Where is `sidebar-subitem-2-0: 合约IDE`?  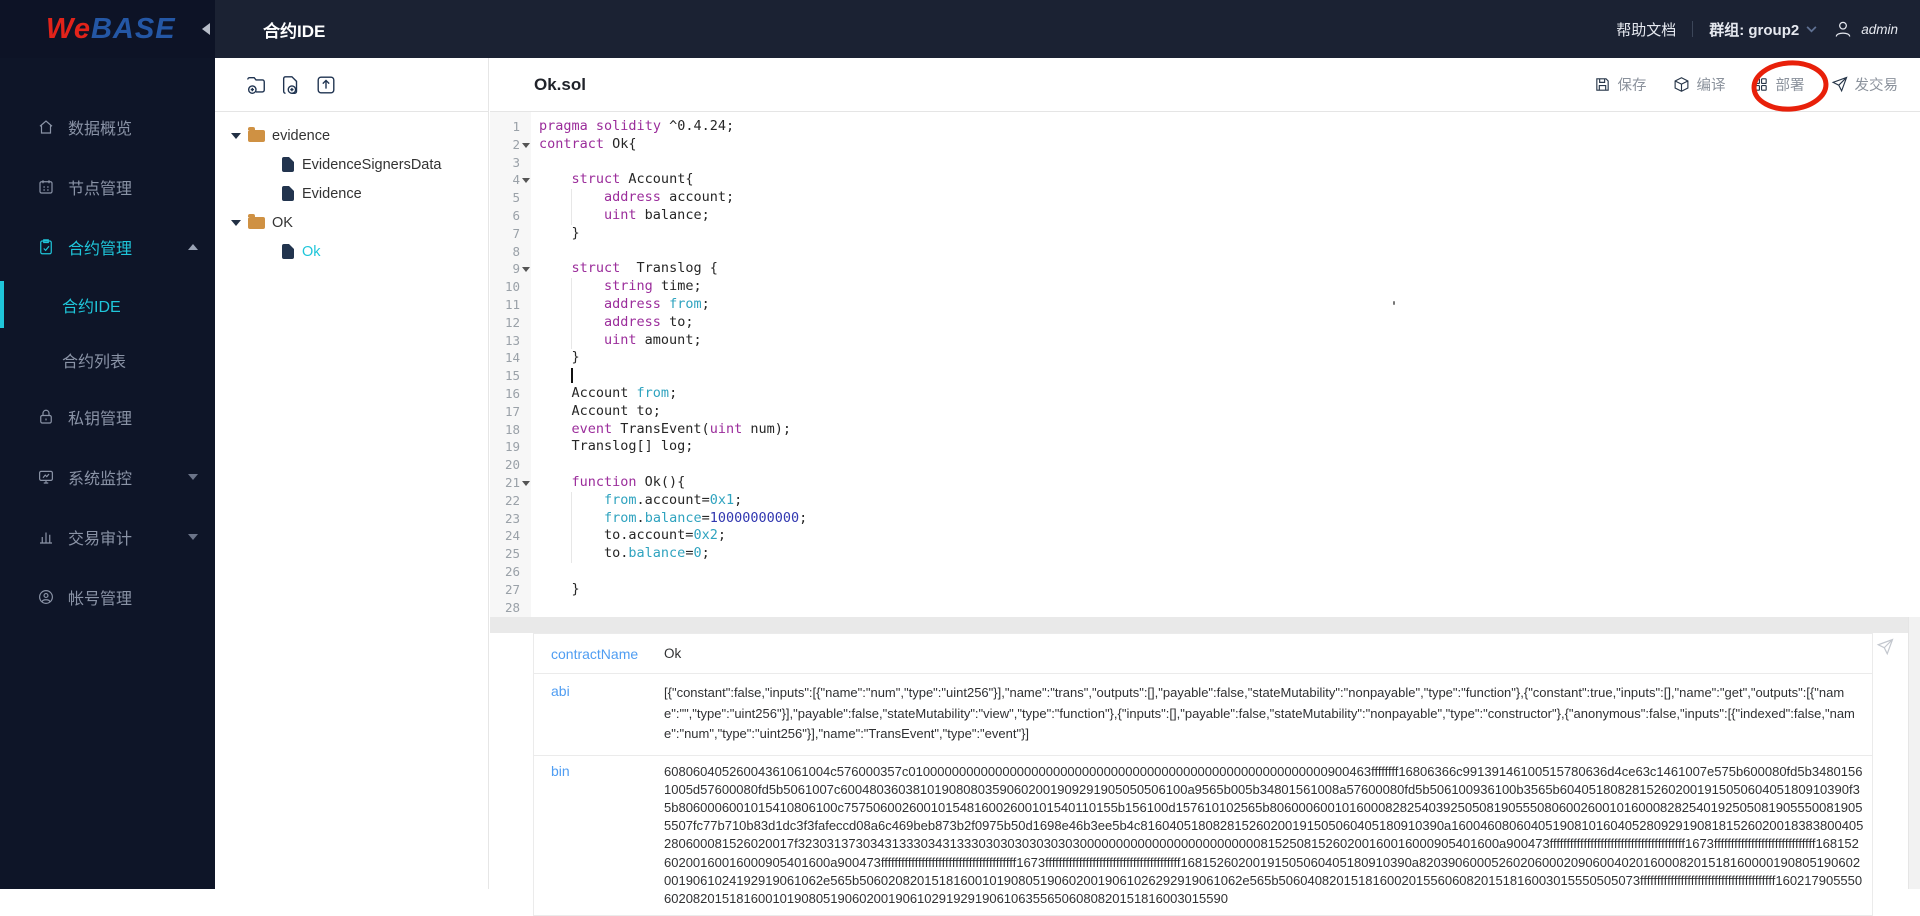
sidebar-subitem-2-0: 合约IDE is located at coordinates (107, 304).